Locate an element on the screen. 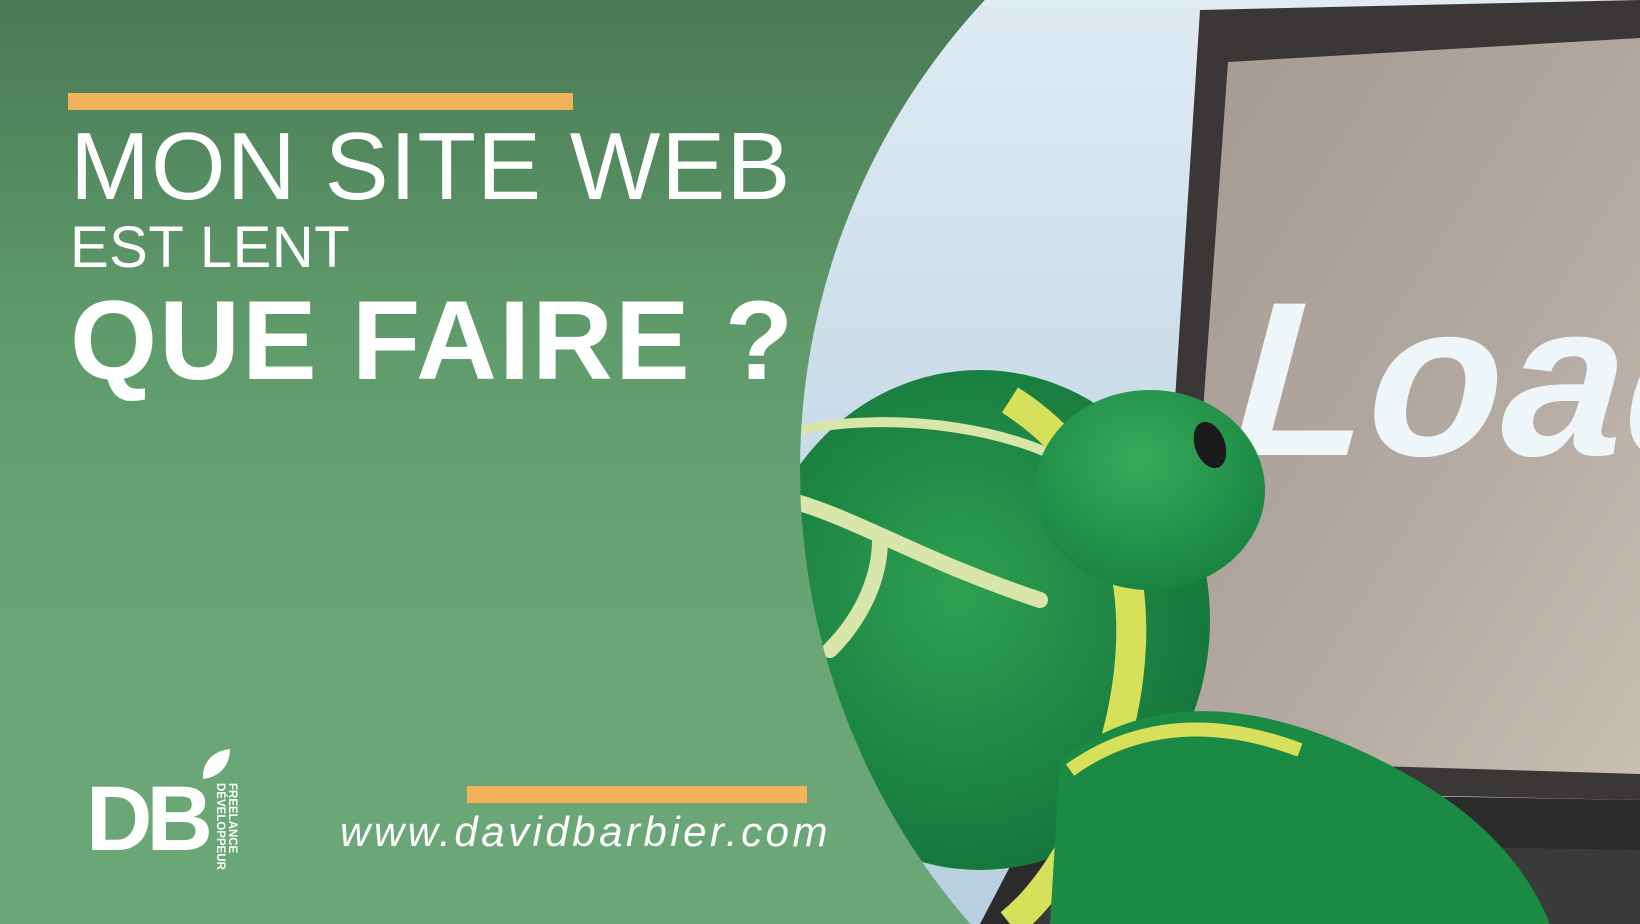 This screenshot has height=924, width=1640. accent-bar-top is located at coordinates (320, 101).